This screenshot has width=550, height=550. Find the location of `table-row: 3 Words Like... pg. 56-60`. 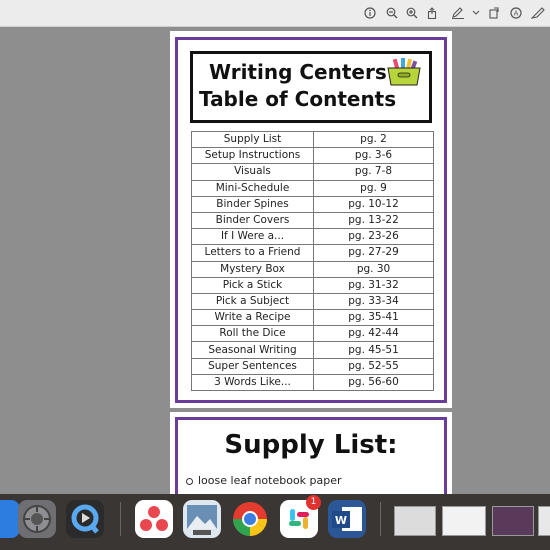

table-row: 3 Words Like... pg. 56-60 is located at coordinates (312, 382).